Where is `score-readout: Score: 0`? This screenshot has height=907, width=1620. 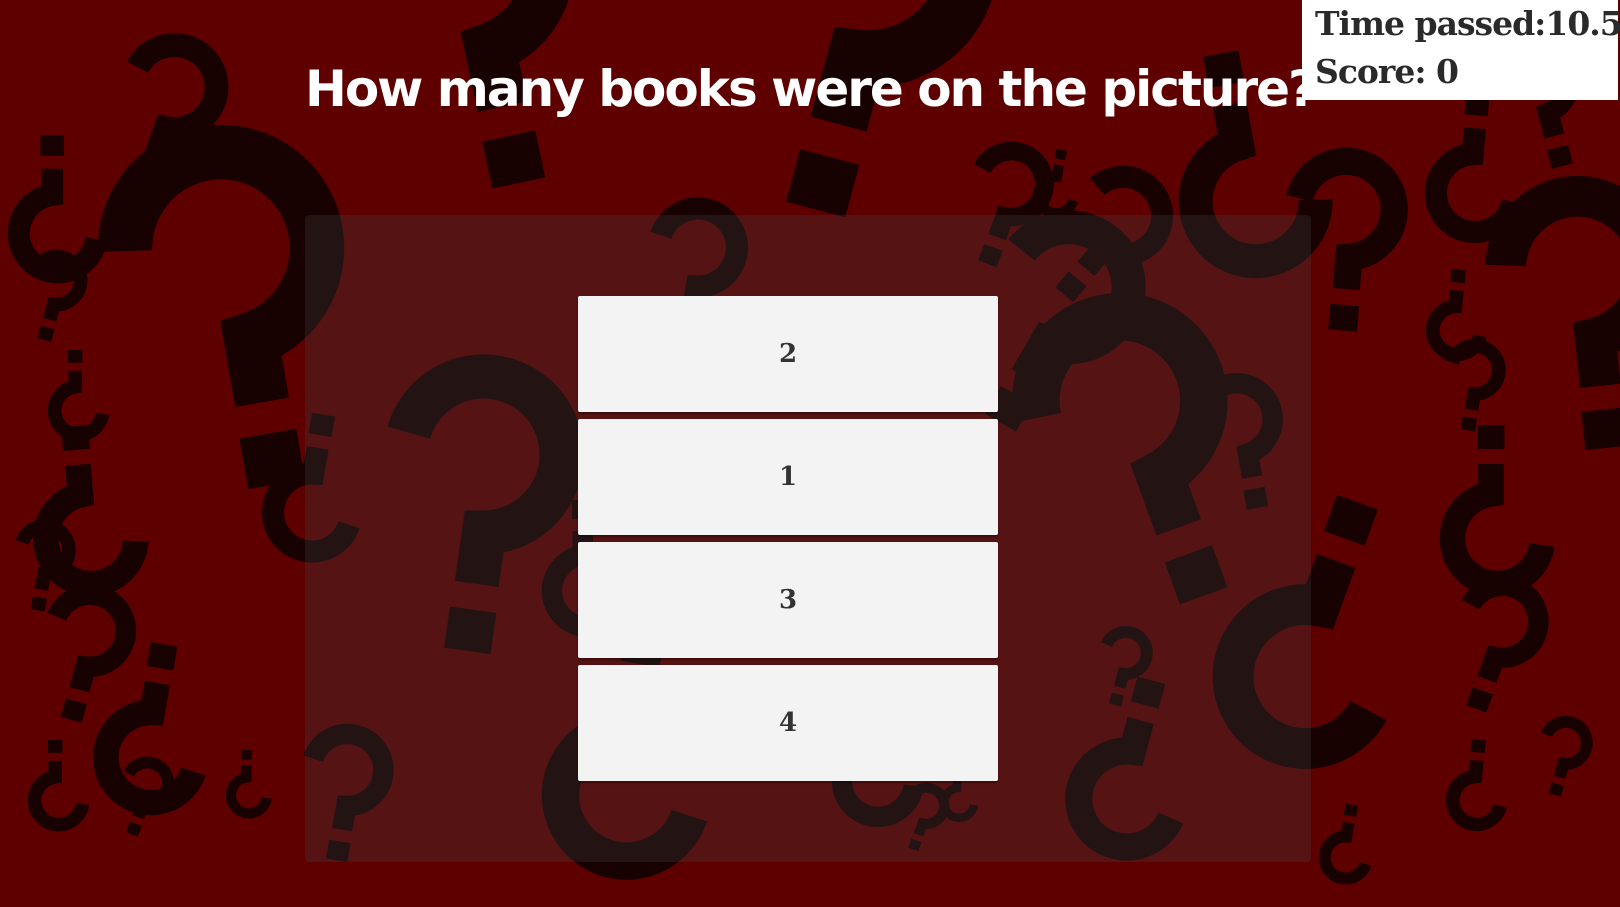
score-readout: Score: 0 is located at coordinates (1466, 72).